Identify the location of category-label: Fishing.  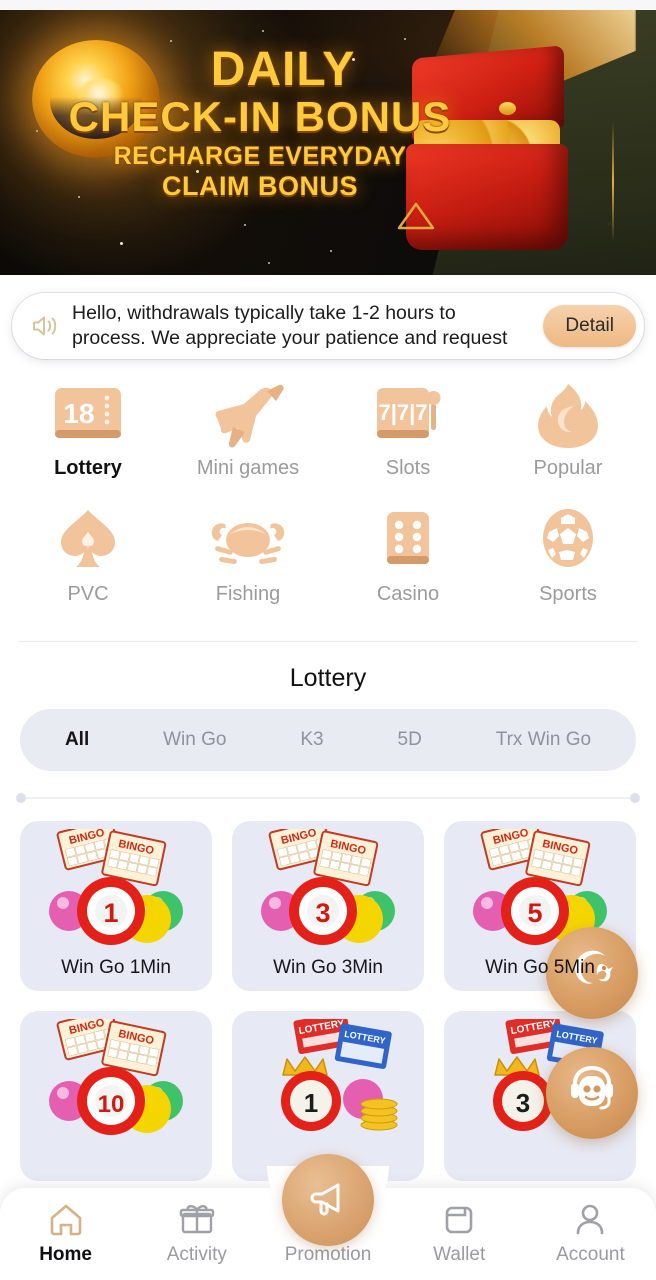
(248, 594).